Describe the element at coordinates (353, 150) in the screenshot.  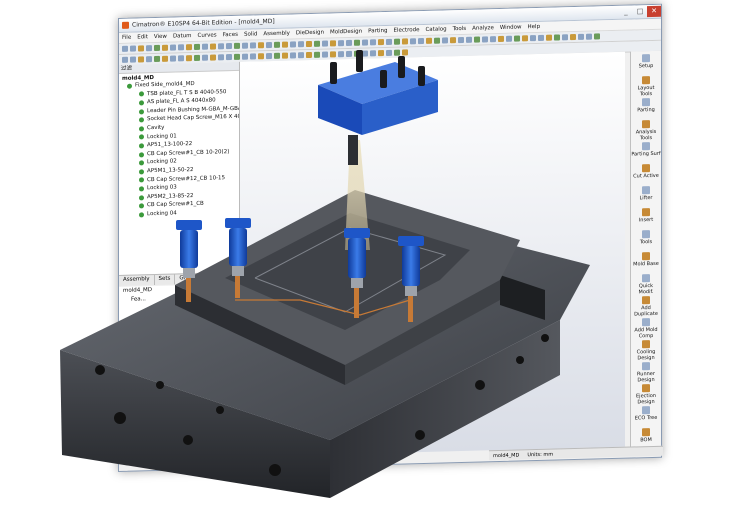
I see `clamp-block-neck` at that location.